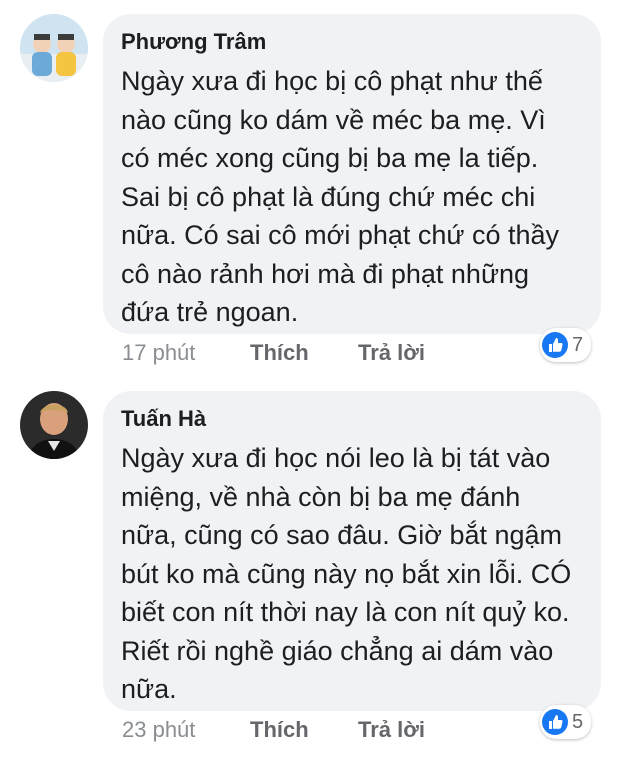 This screenshot has height=768, width=617. What do you see at coordinates (158, 353) in the screenshot?
I see `comment-time: 17 phút` at bounding box center [158, 353].